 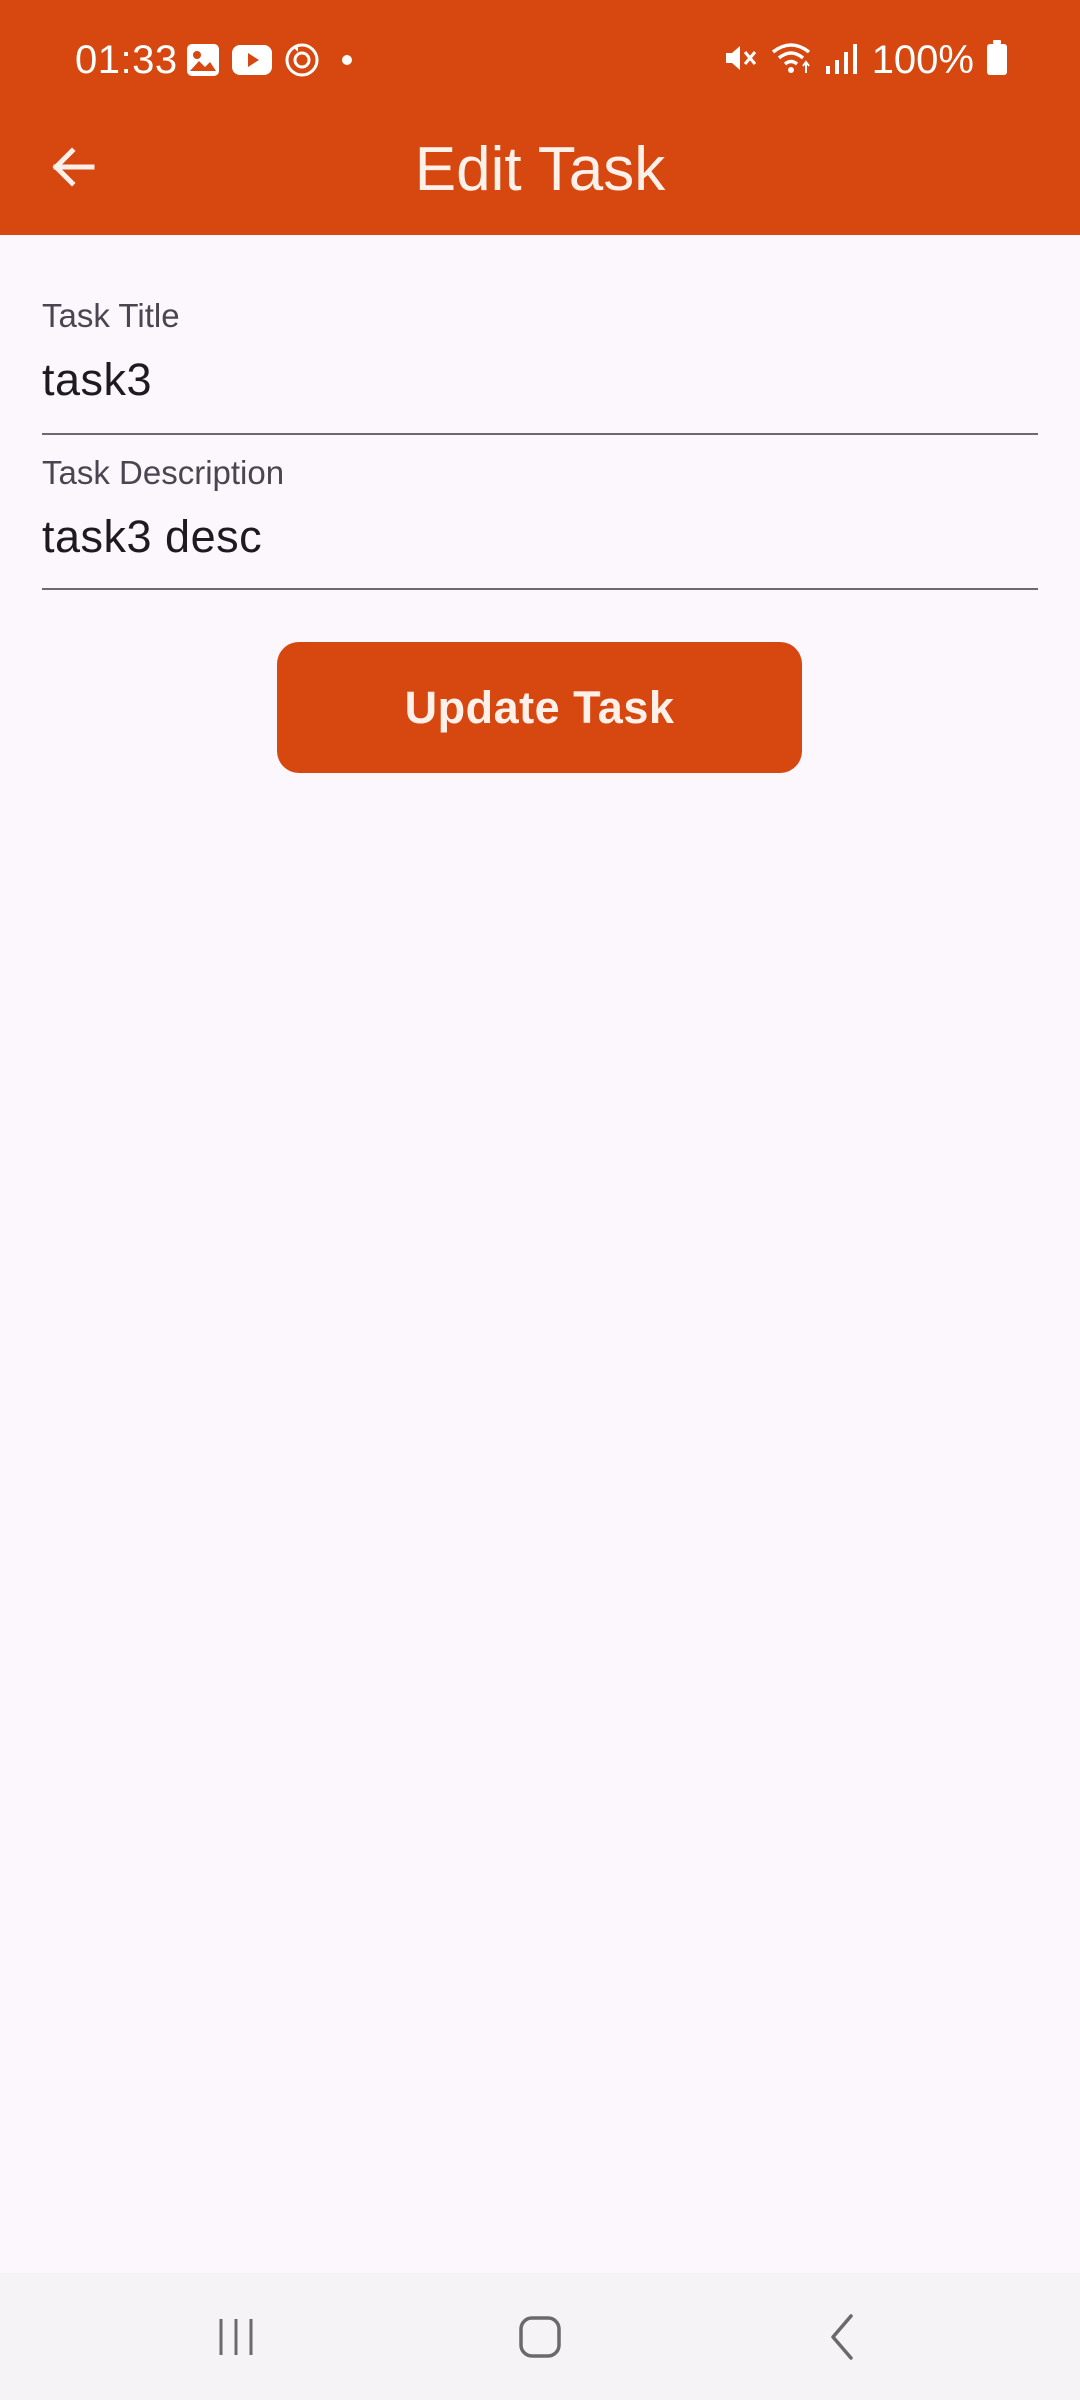 I want to click on status-bar: 01:33 100%, so click(x=540, y=60).